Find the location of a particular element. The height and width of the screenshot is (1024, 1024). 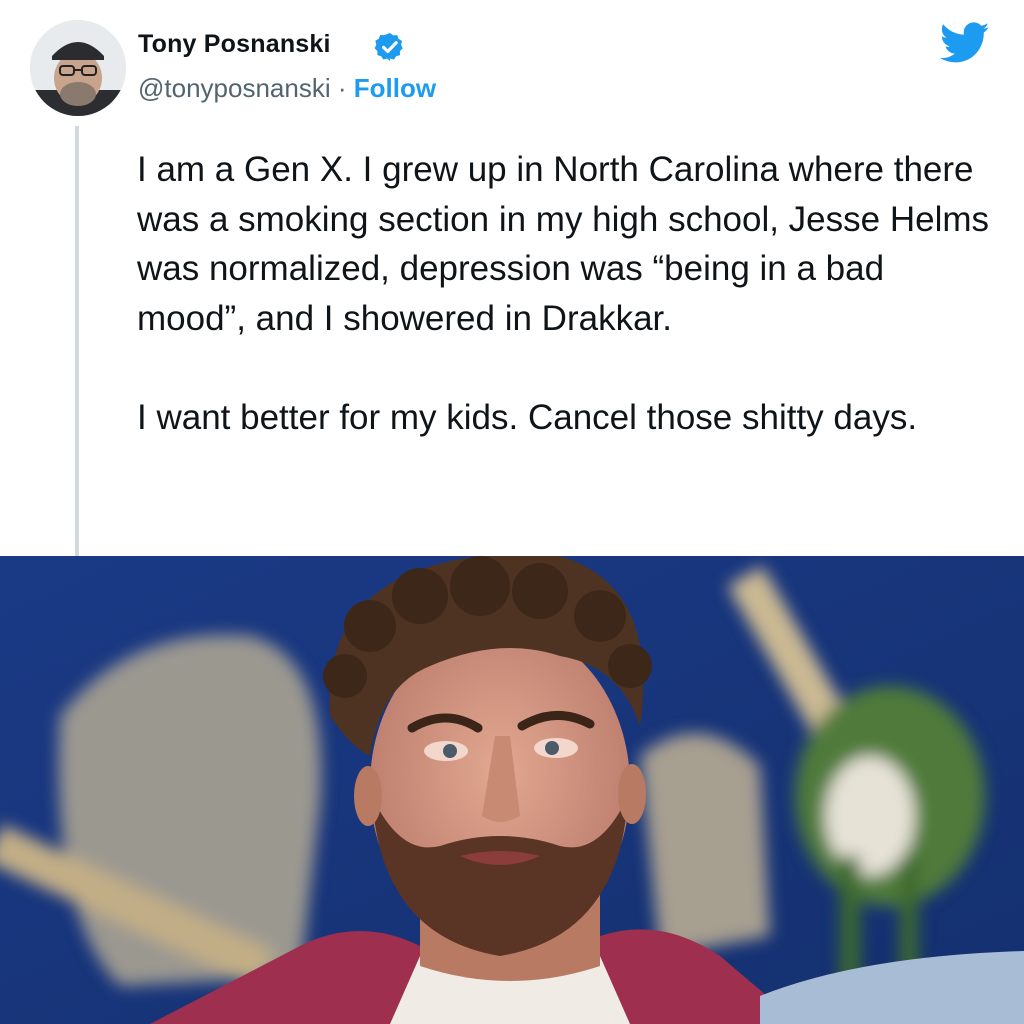

avatar-photo is located at coordinates (78, 68).